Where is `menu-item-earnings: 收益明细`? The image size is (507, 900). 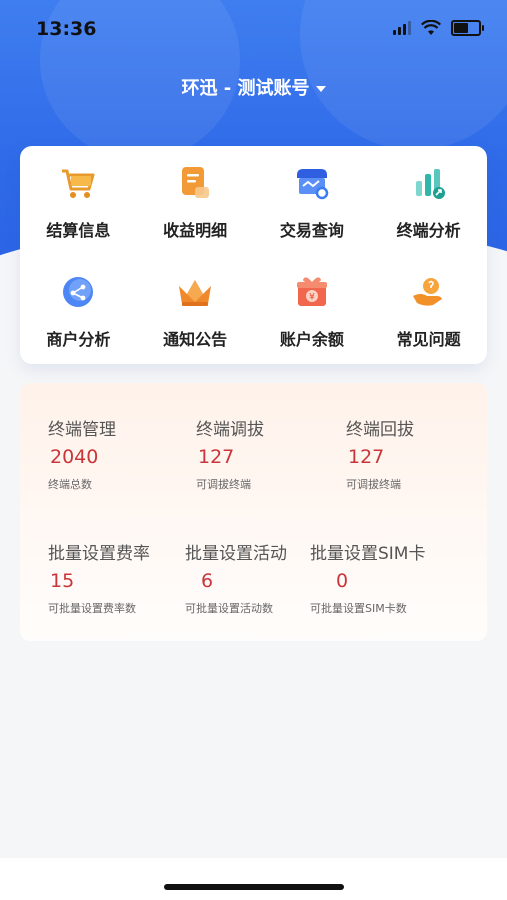 menu-item-earnings: 收益明细 is located at coordinates (195, 200).